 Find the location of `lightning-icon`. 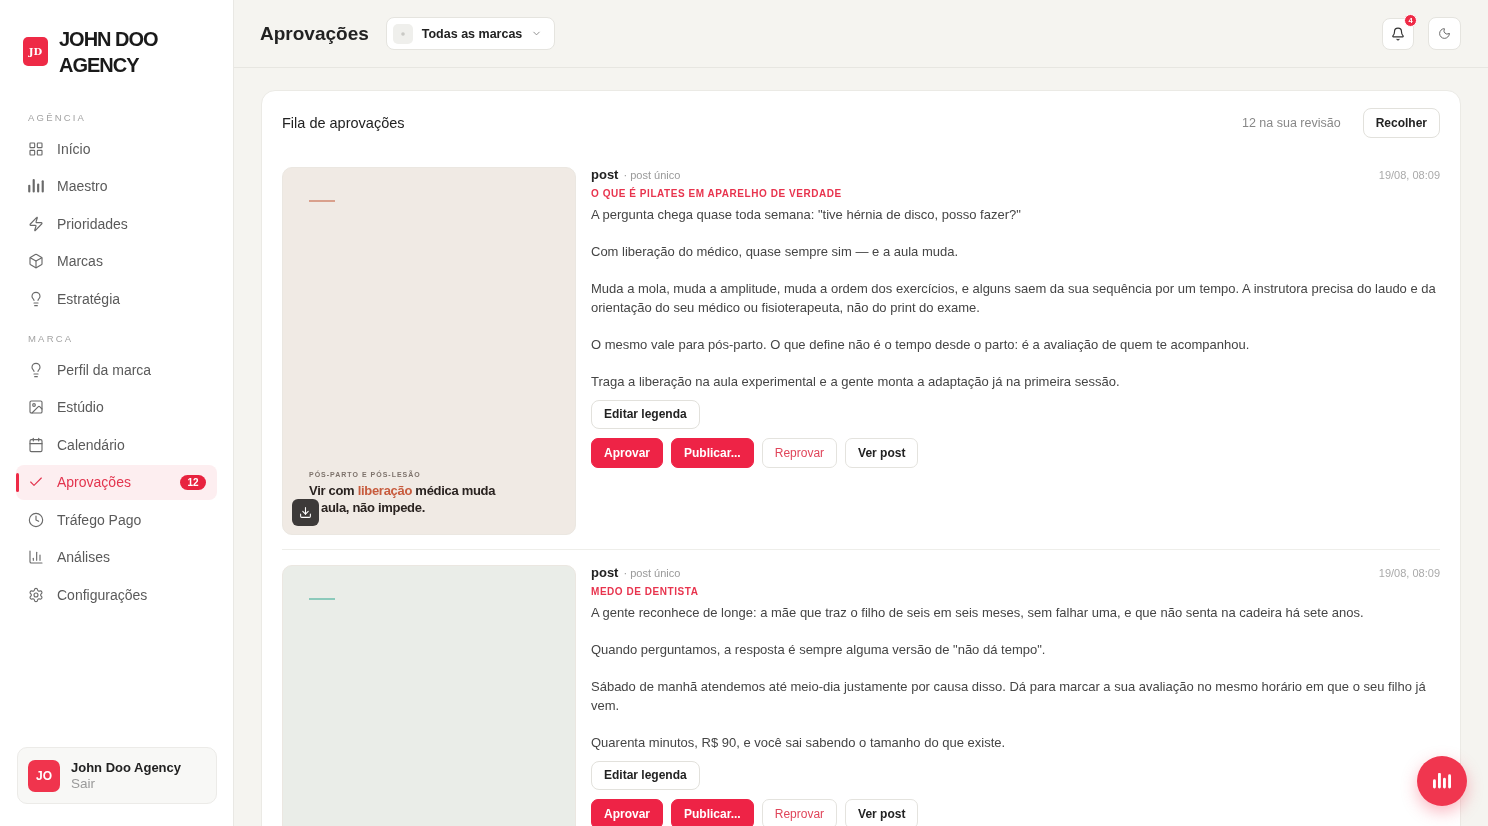

lightning-icon is located at coordinates (36, 223).